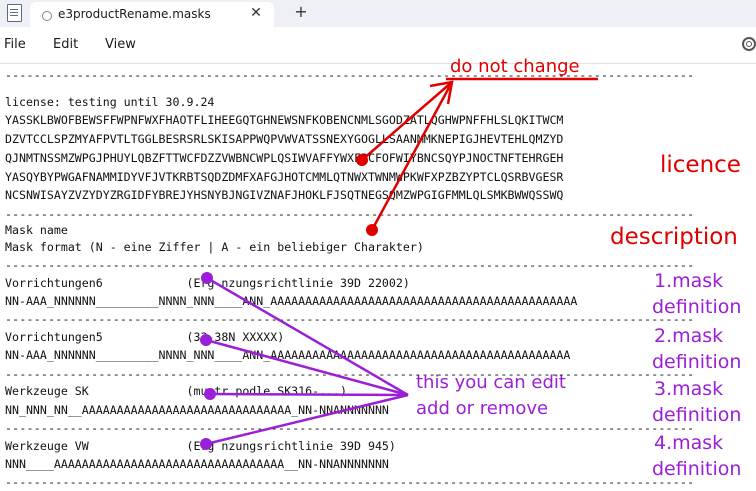 The width and height of the screenshot is (756, 491). What do you see at coordinates (207, 278) in the screenshot?
I see `purple-dot-mask1` at bounding box center [207, 278].